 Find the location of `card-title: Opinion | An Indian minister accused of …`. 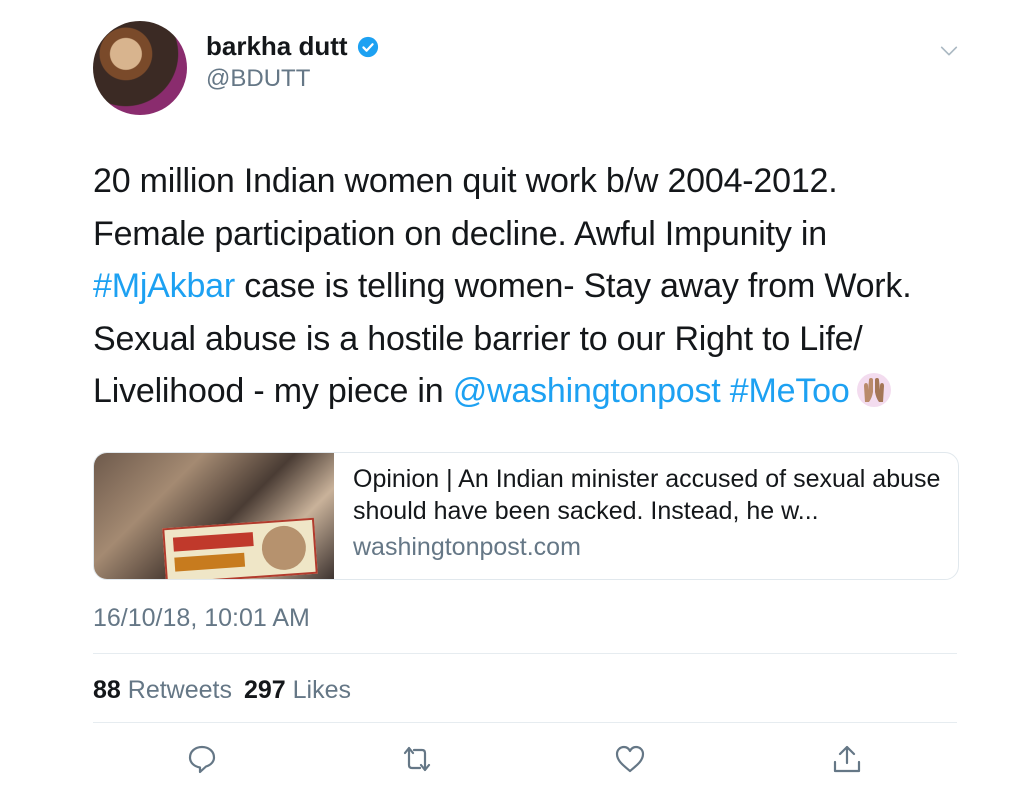

card-title: Opinion | An Indian minister accused of … is located at coordinates (647, 495).